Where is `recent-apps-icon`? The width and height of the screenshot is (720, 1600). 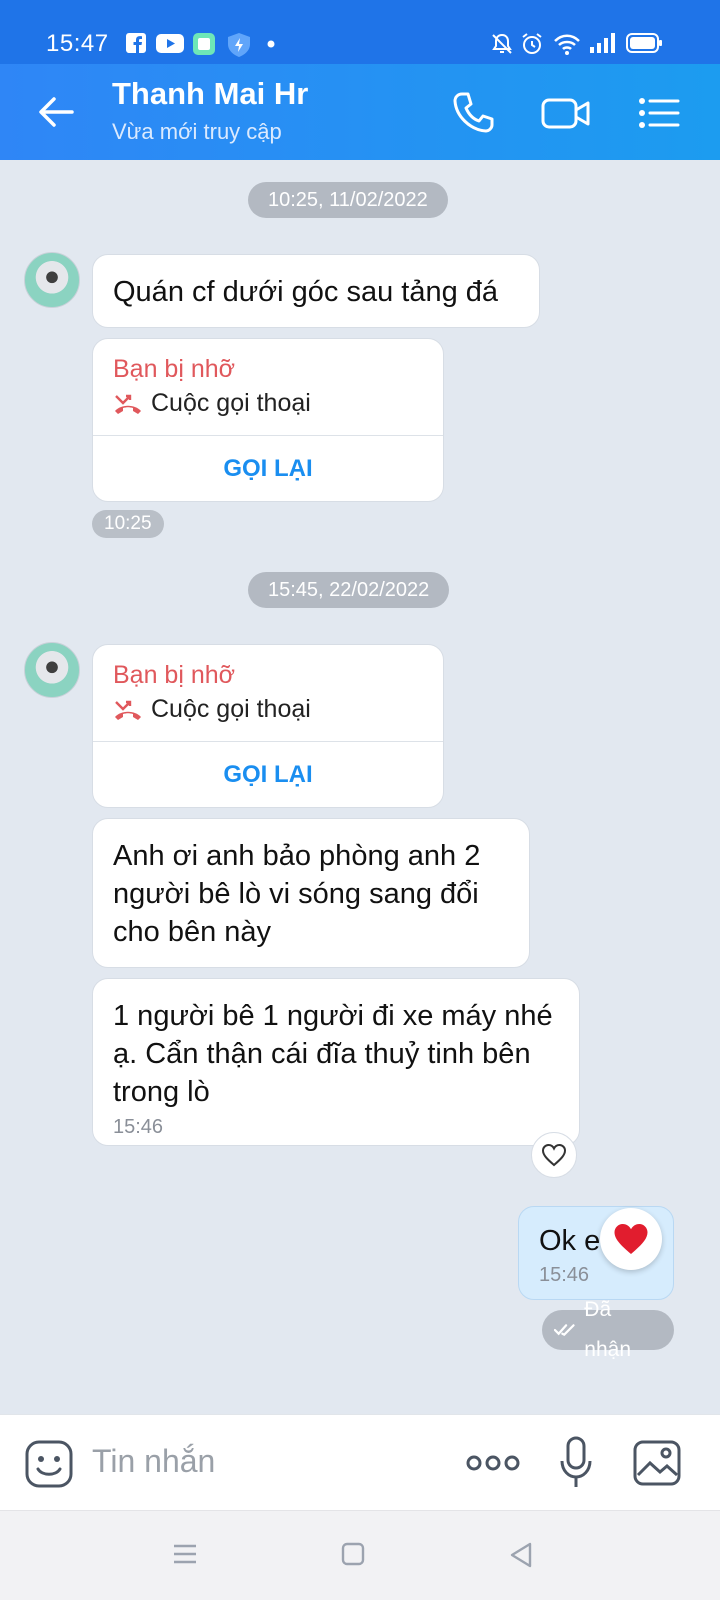
recent-apps-icon is located at coordinates (185, 1554).